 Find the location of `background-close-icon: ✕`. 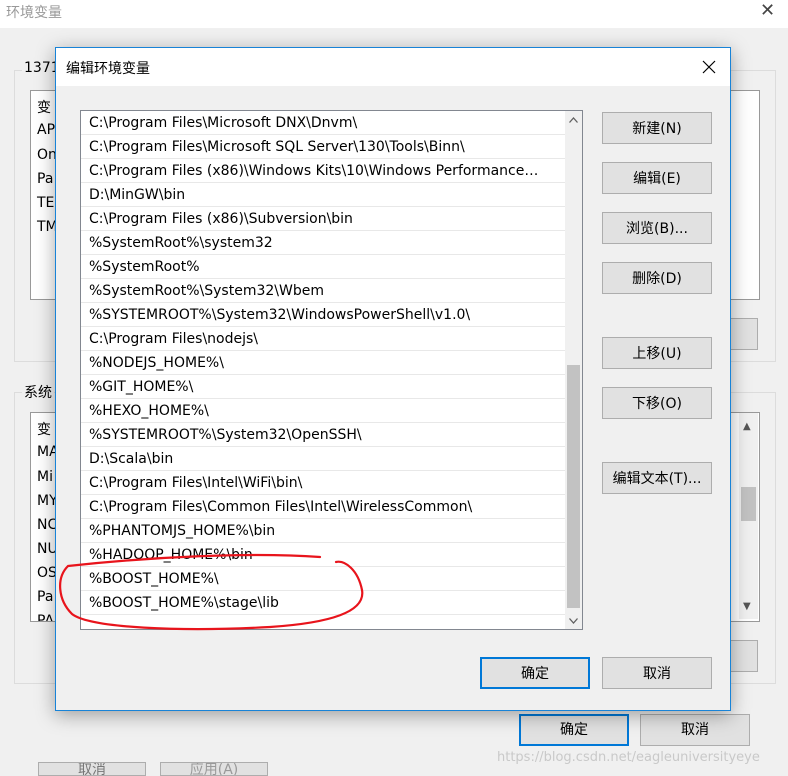

background-close-icon: ✕ is located at coordinates (767, 10).